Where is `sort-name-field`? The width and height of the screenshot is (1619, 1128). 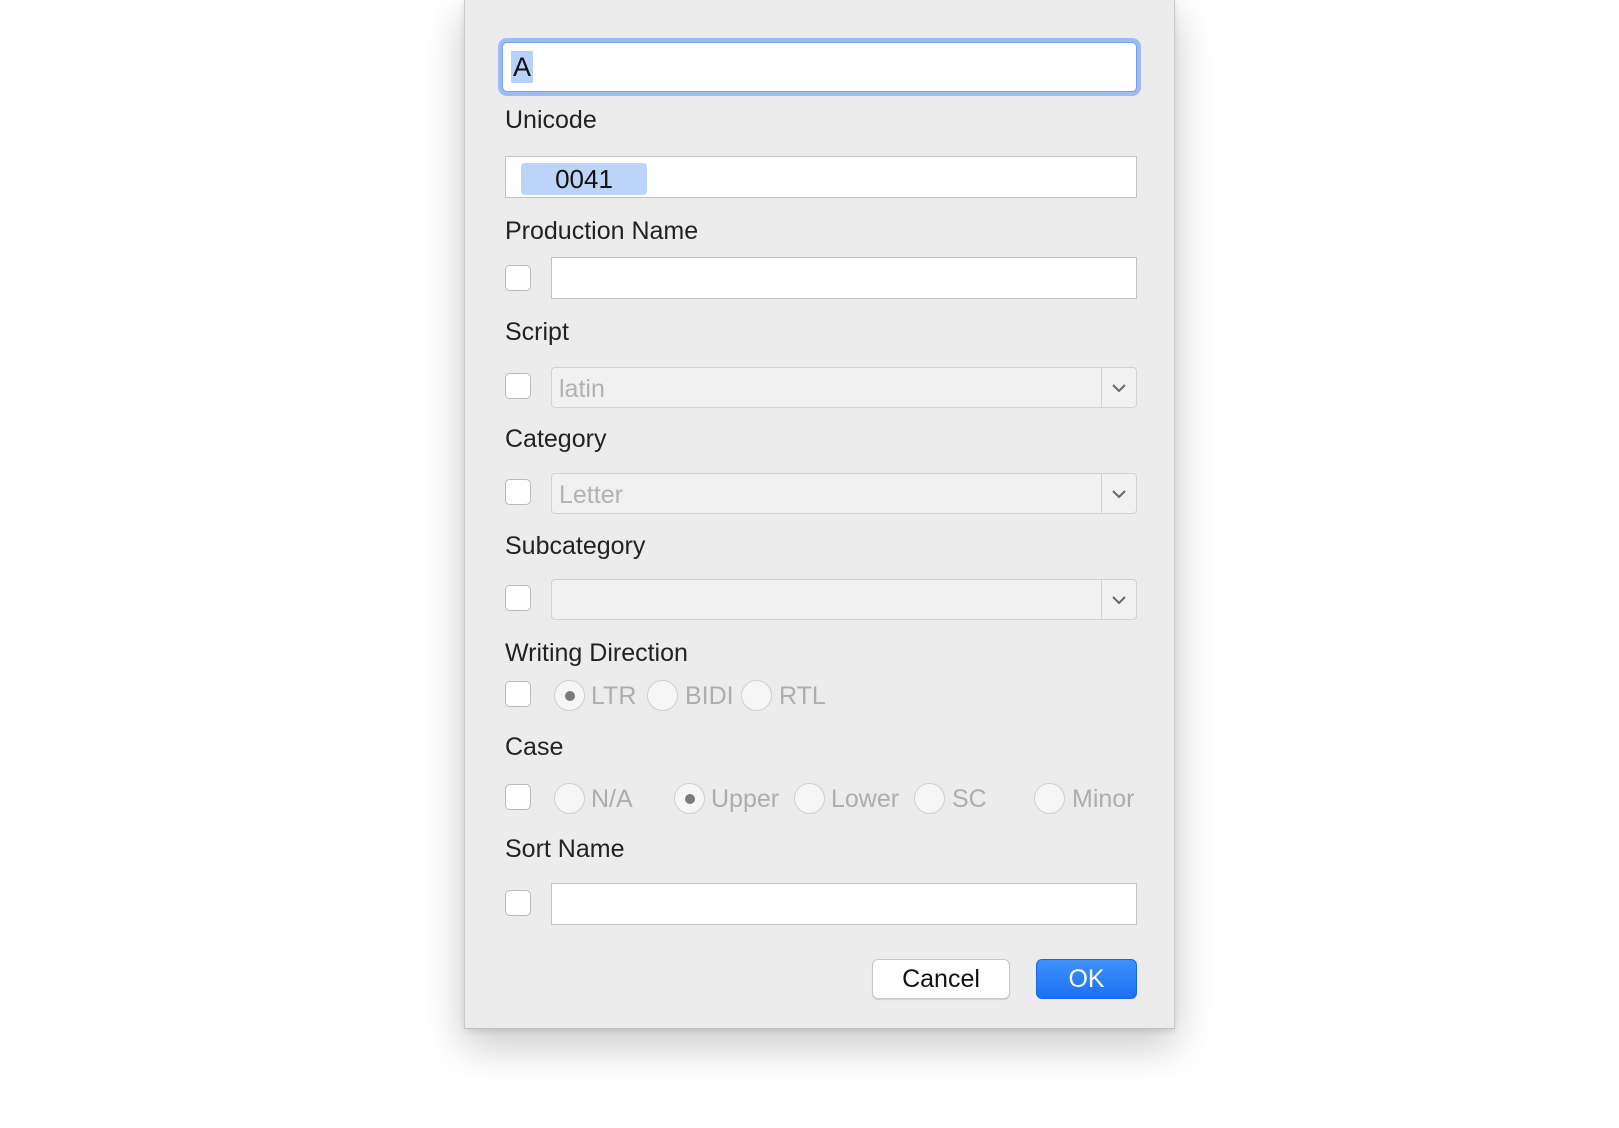
sort-name-field is located at coordinates (844, 904).